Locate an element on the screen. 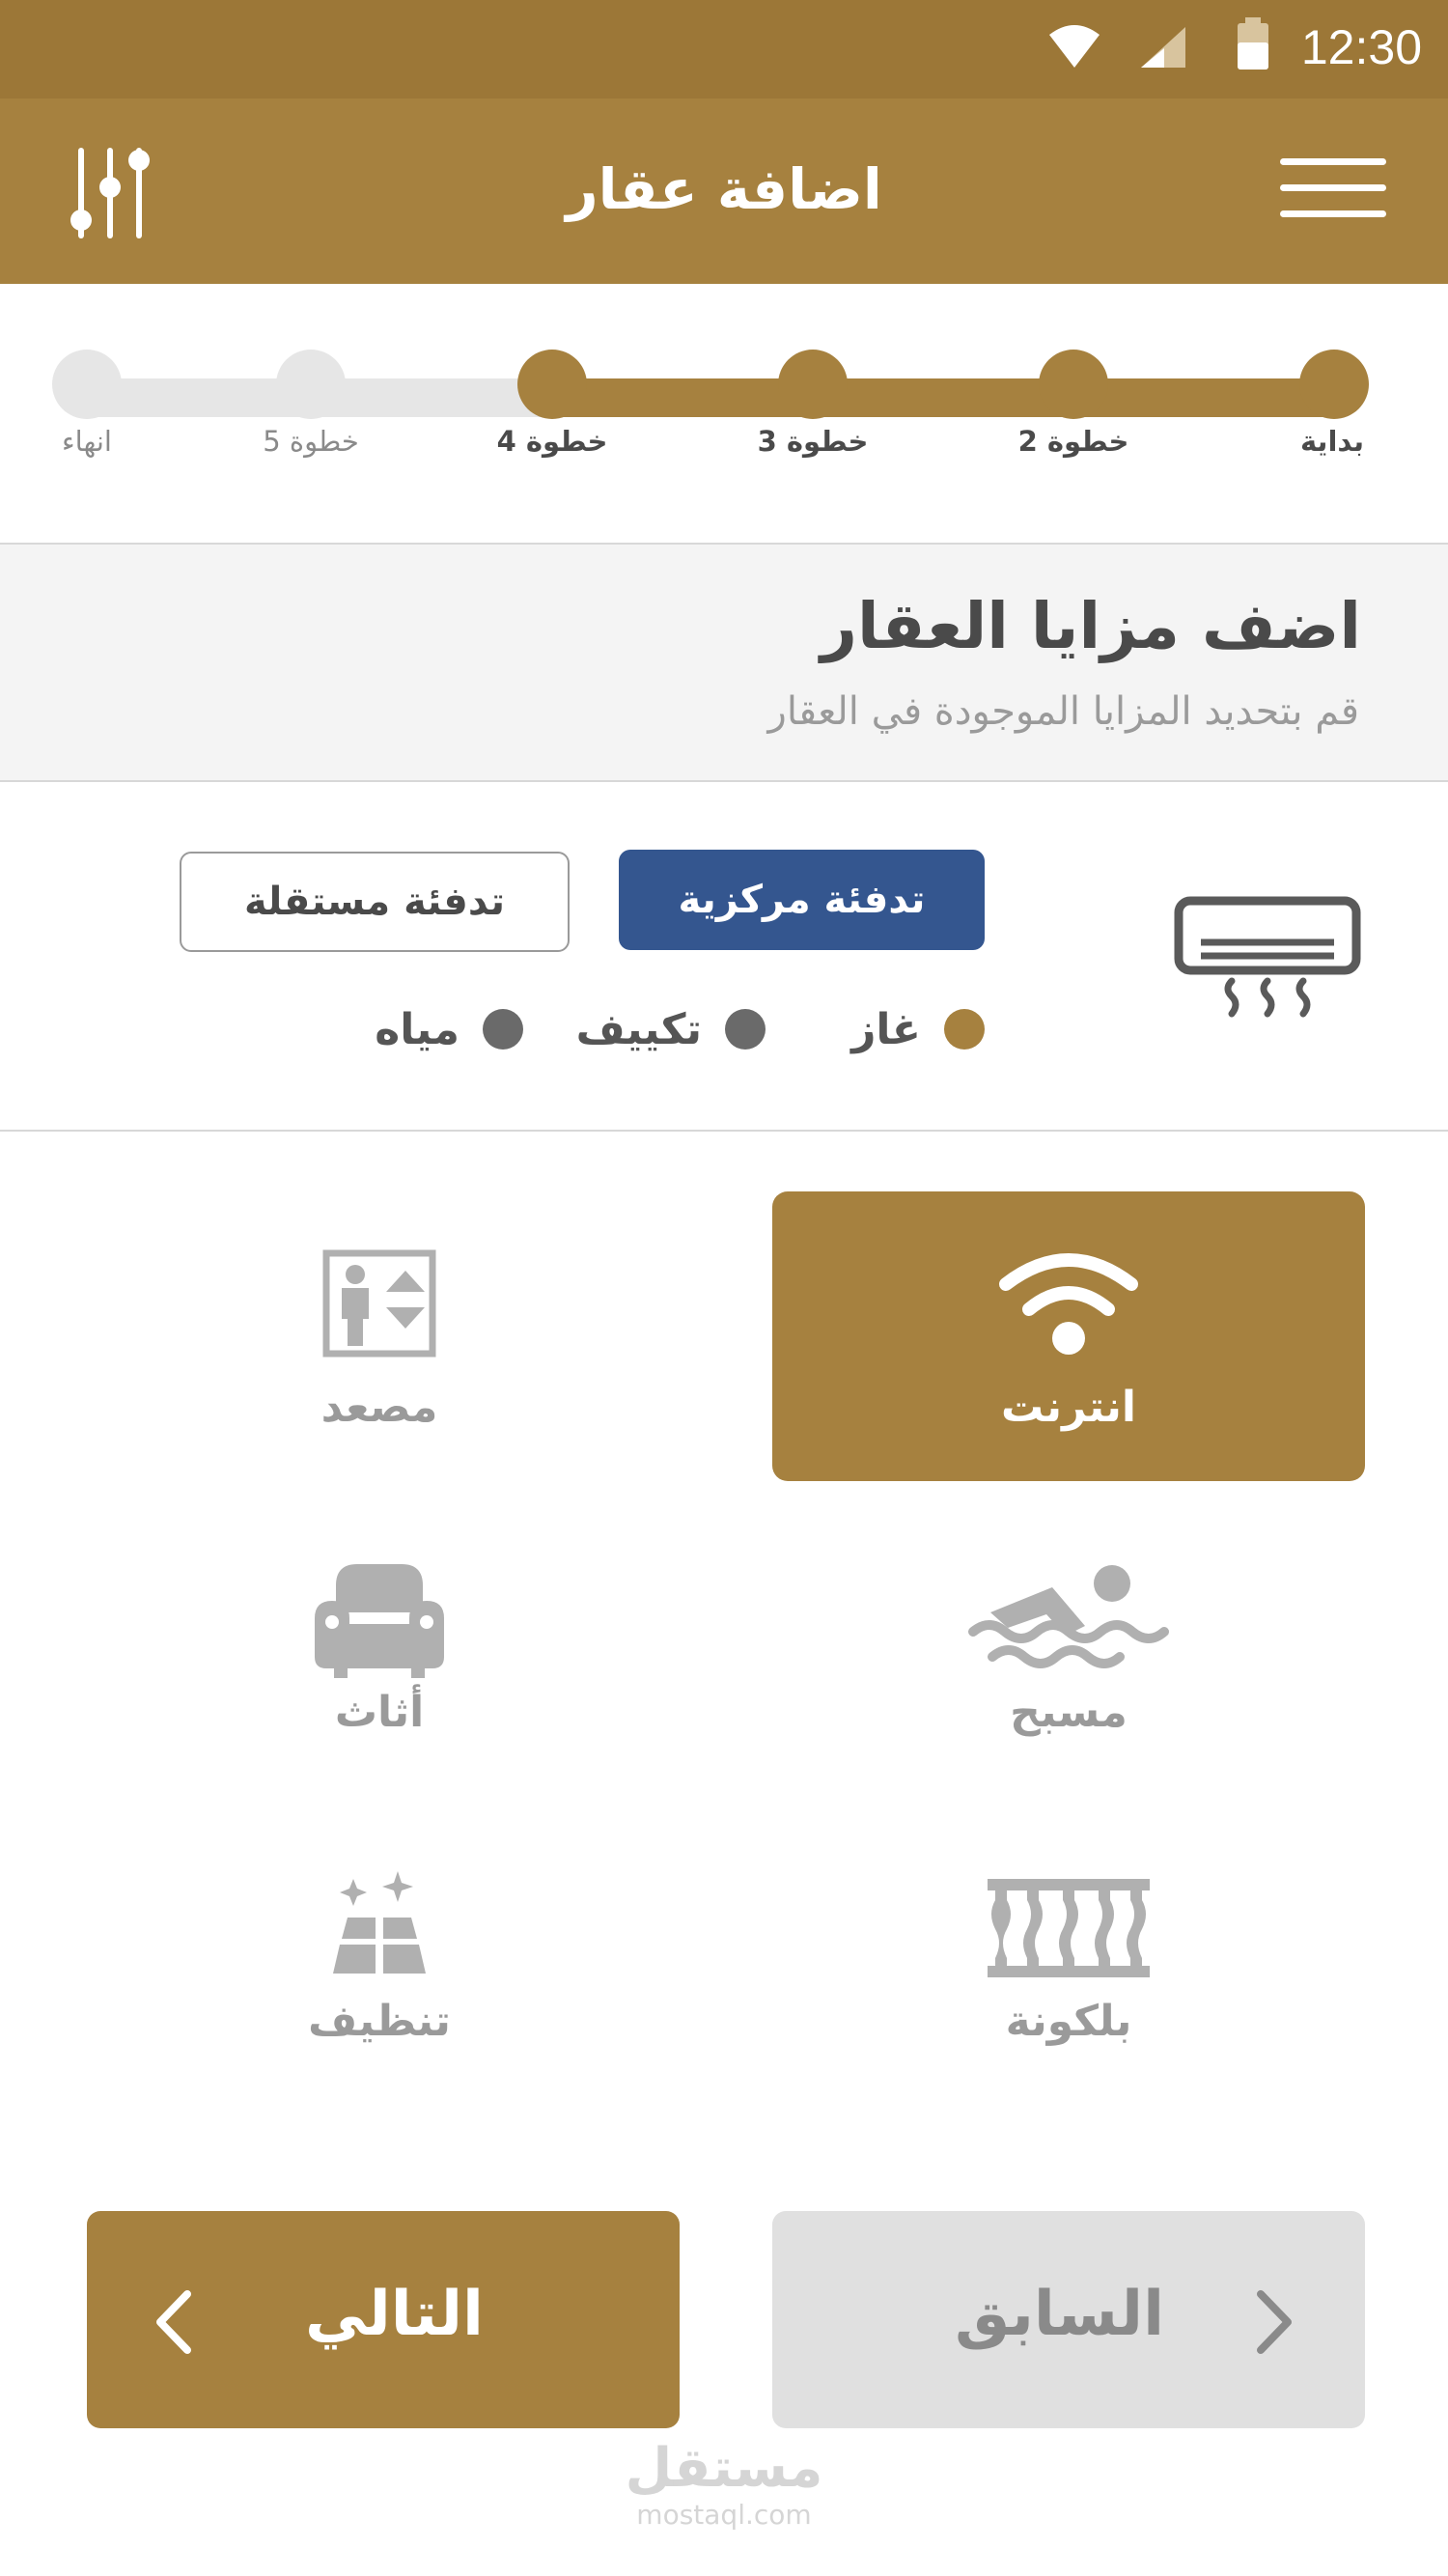 The height and width of the screenshot is (2576, 1448). watermark-brand: مستقل is located at coordinates (724, 2469).